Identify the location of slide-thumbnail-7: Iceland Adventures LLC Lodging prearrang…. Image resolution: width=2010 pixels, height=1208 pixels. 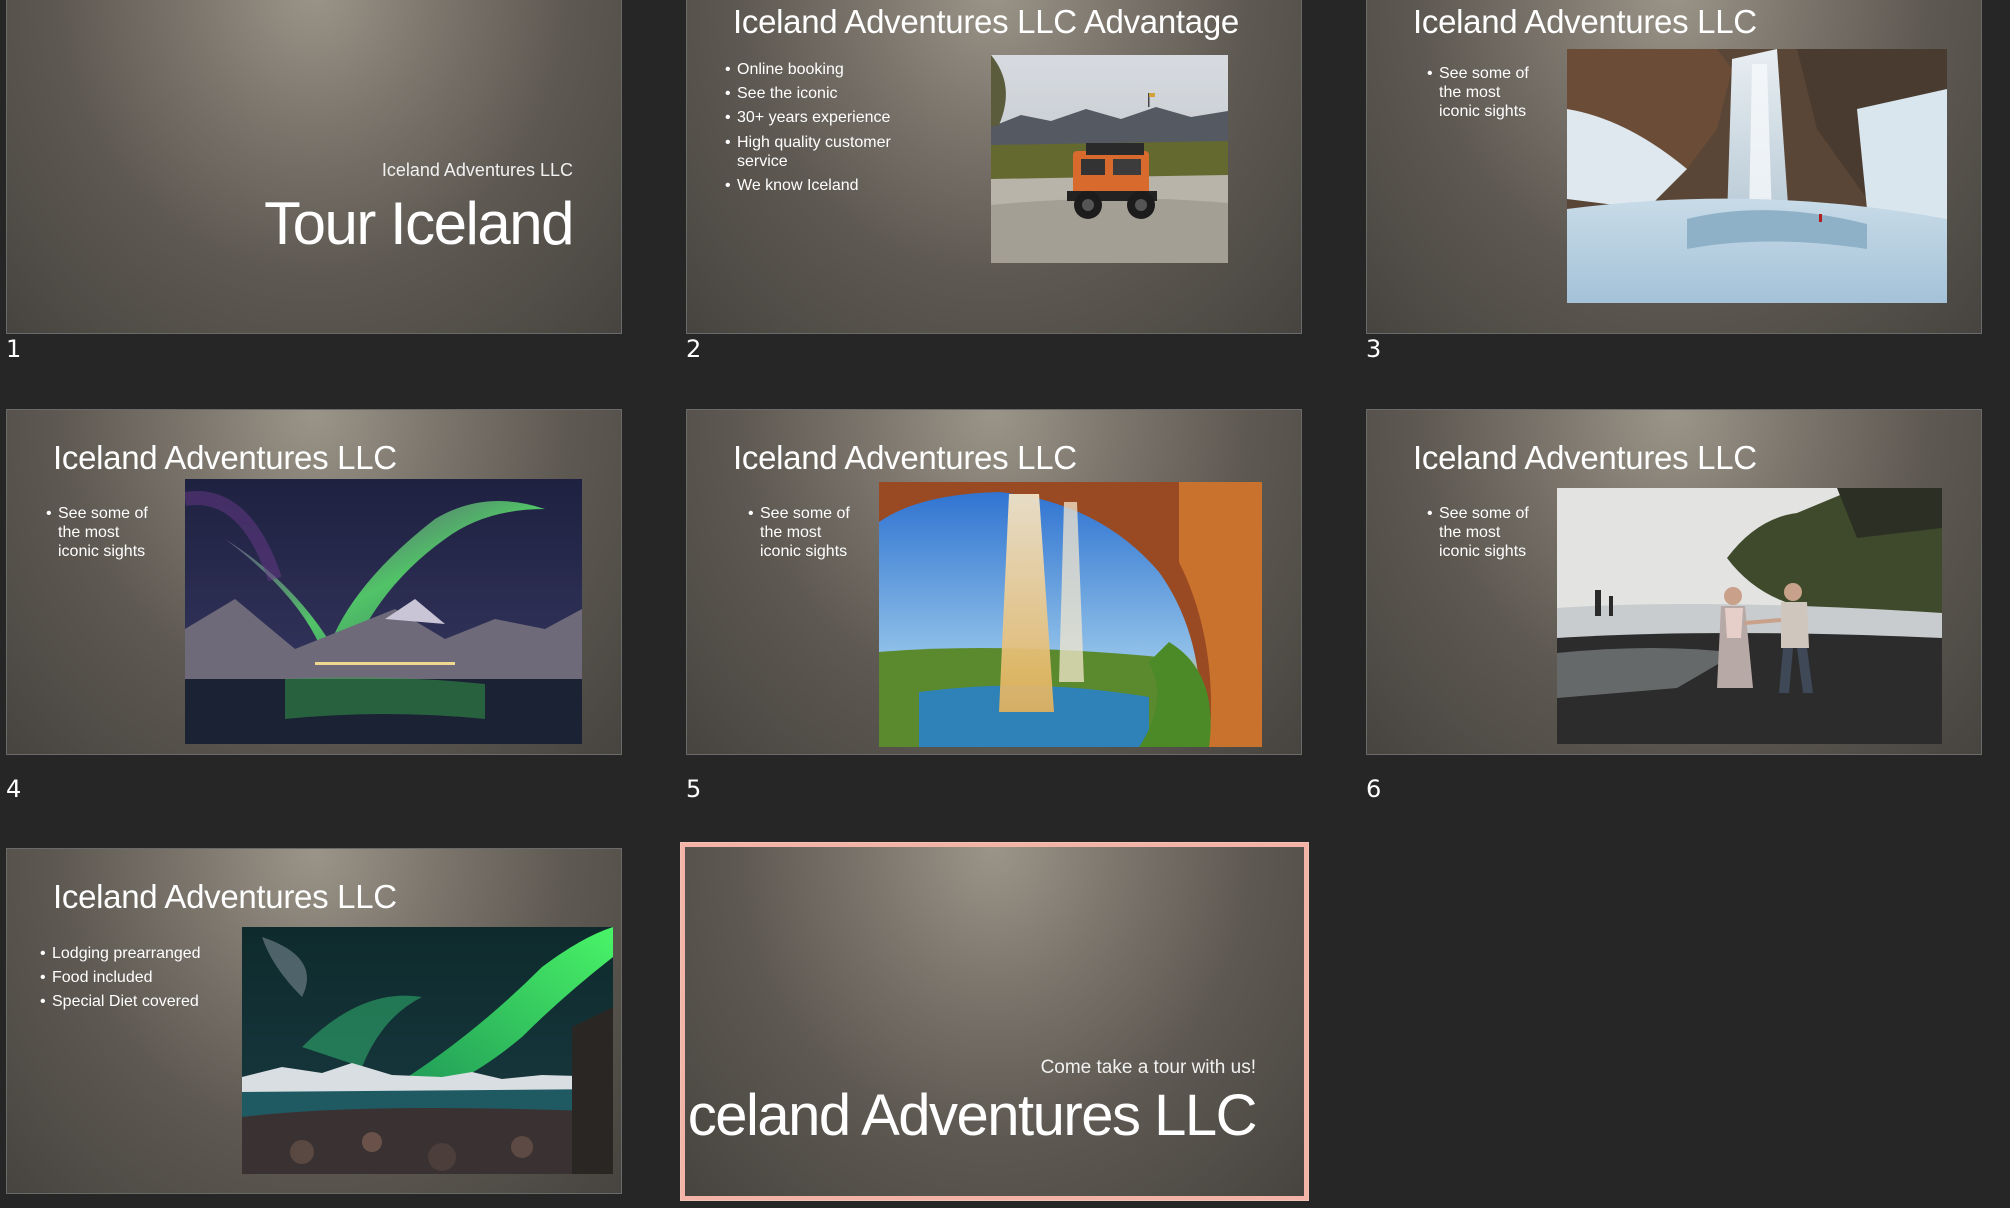
(314, 1021).